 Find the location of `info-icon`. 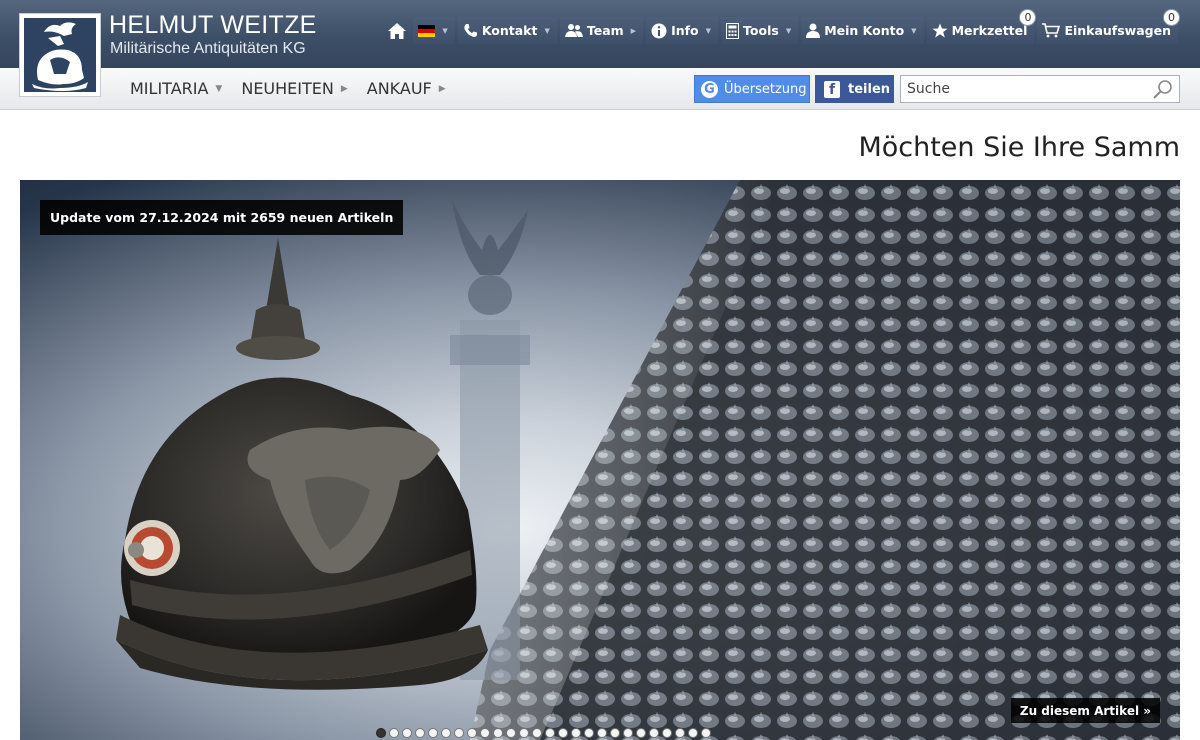

info-icon is located at coordinates (659, 30).